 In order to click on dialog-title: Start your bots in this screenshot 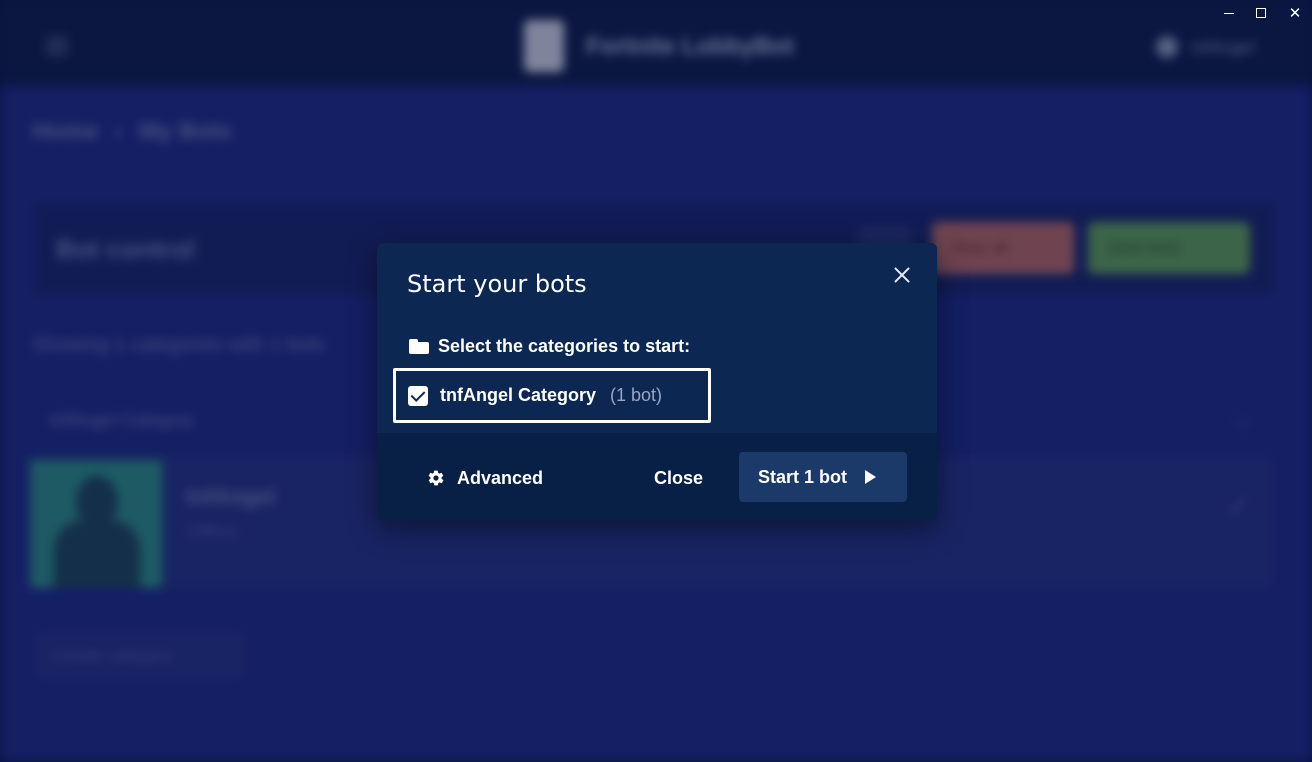, I will do `click(497, 284)`.